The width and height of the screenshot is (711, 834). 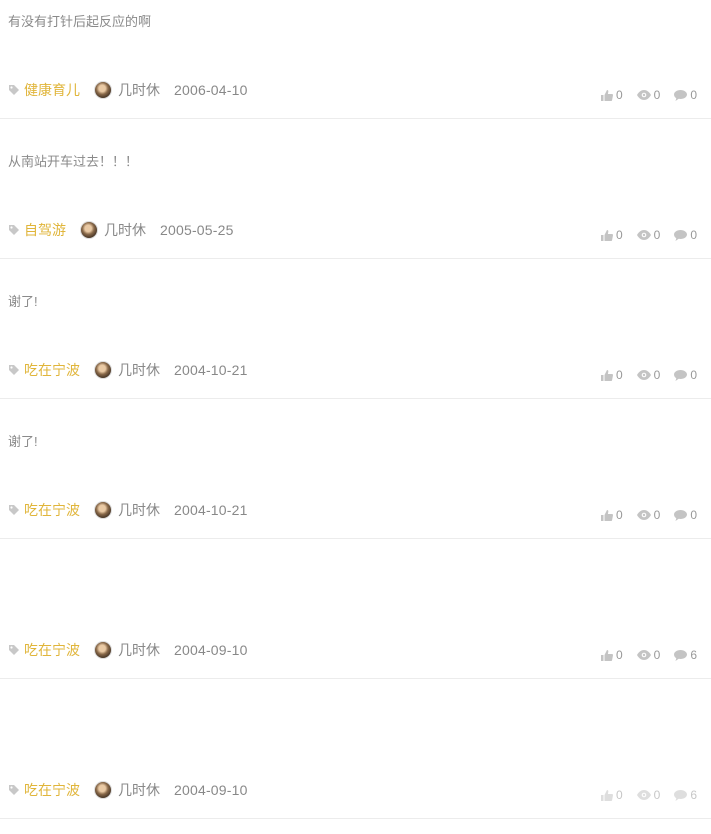 I want to click on post-date: 2006-04-10, so click(x=211, y=90).